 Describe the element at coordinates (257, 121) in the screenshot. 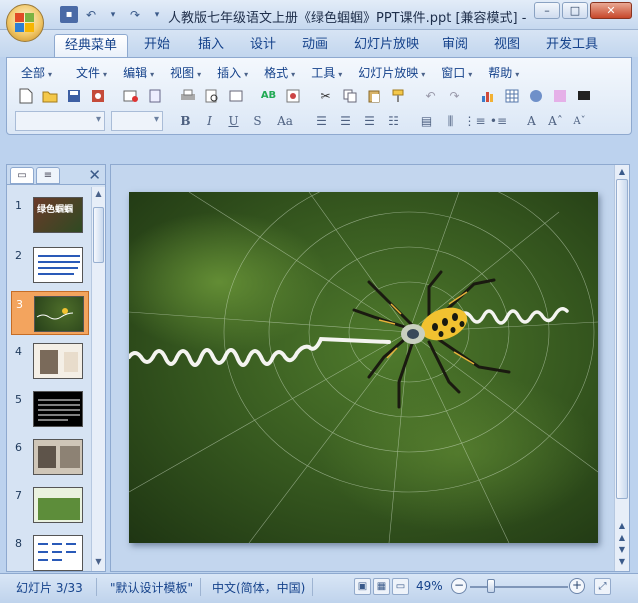

I see `shadow-button: S` at that location.